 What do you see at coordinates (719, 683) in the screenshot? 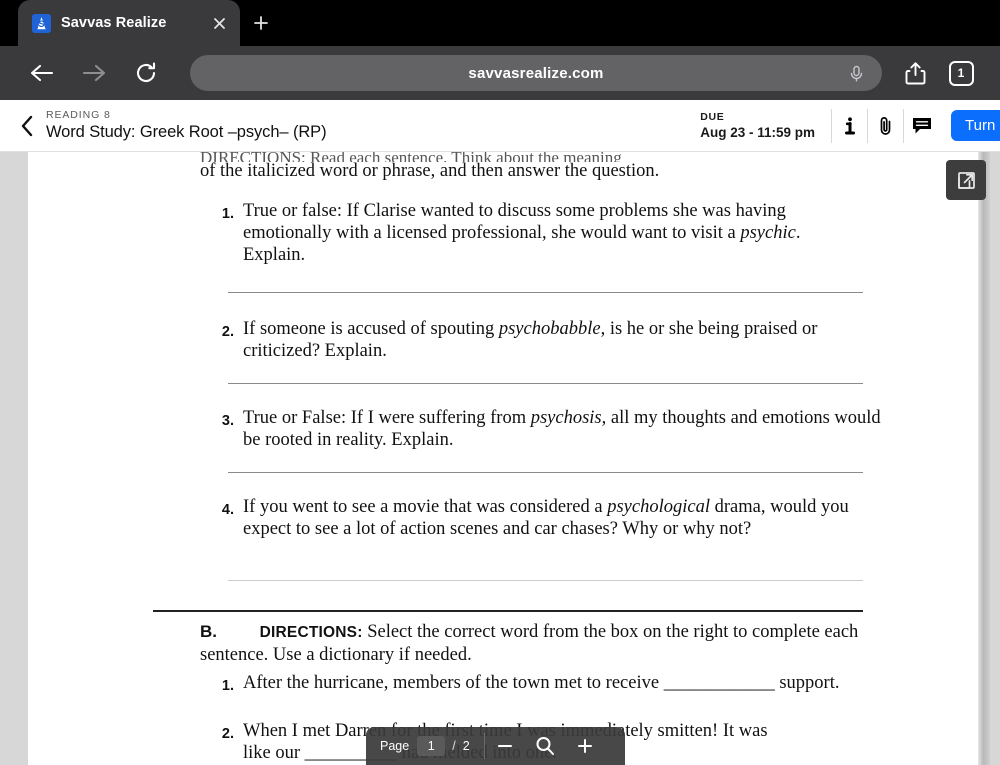
I see `answer-blank: ____________` at bounding box center [719, 683].